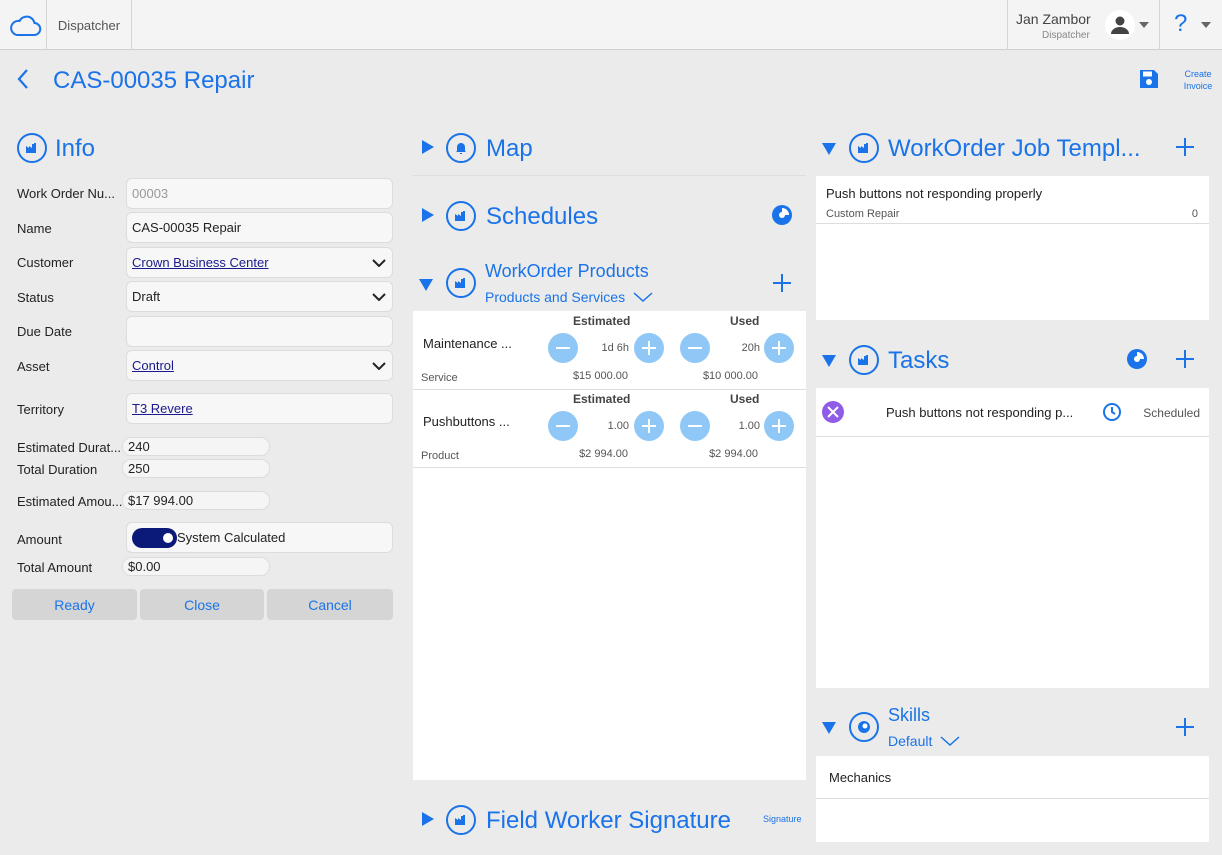  I want to click on map-title: Map, so click(509, 149).